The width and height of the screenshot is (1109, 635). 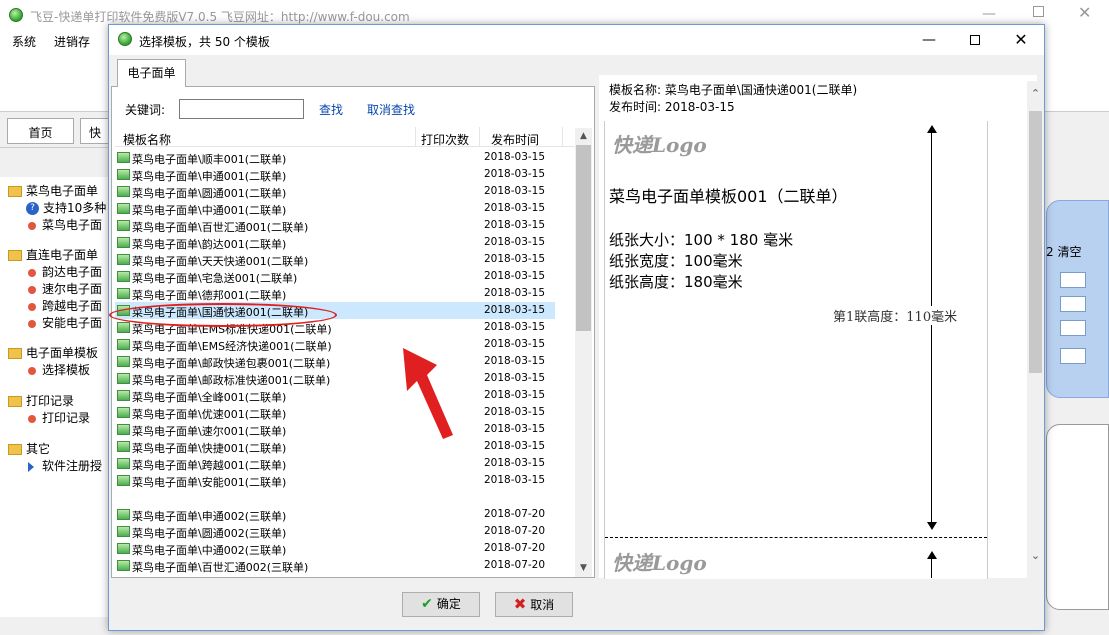 I want to click on template-row-name: 菜鸟电子面单\德邦001(二联单), so click(x=209, y=295).